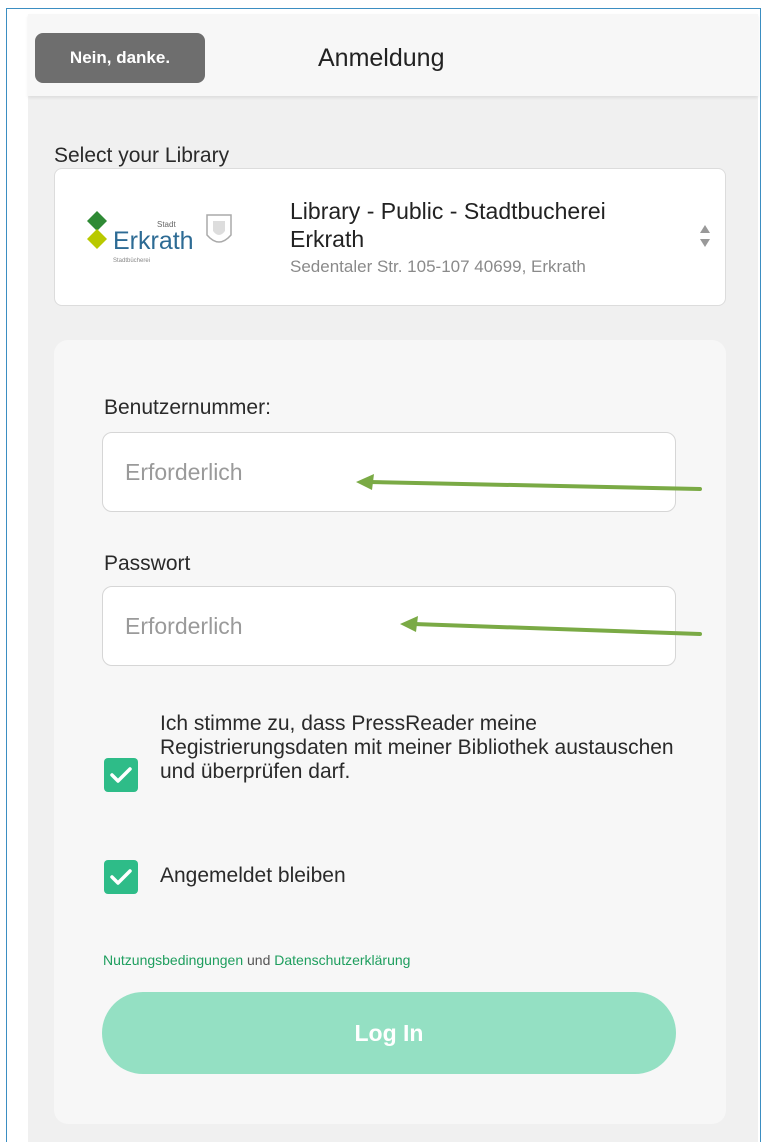  What do you see at coordinates (131, 261) in the screenshot?
I see `logo-subtext: Stadtbücherei` at bounding box center [131, 261].